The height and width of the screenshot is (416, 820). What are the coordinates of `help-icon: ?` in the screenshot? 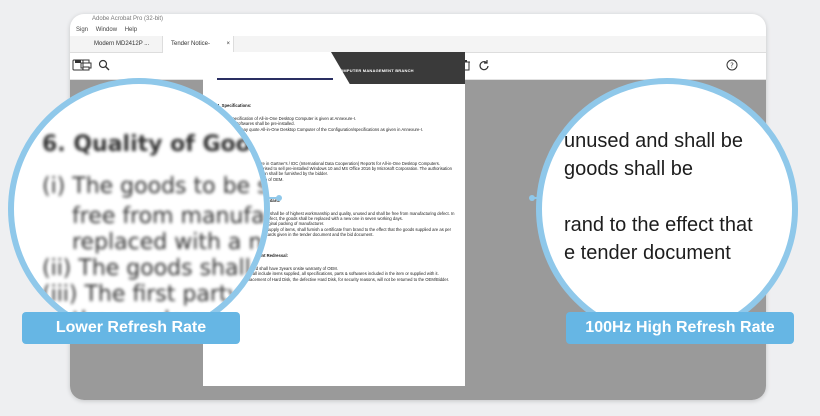 It's located at (732, 65).